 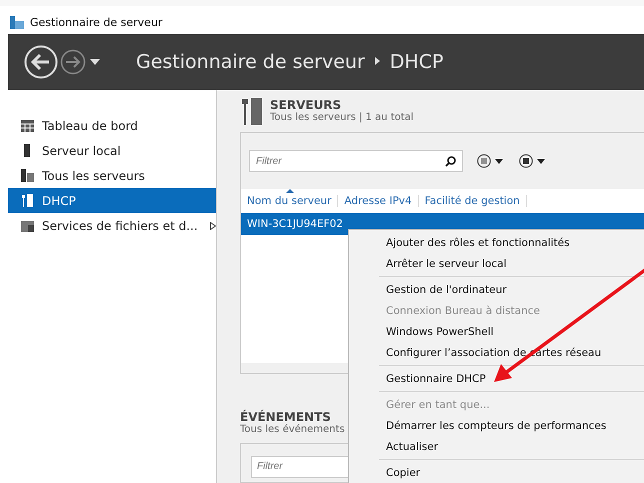 What do you see at coordinates (285, 417) in the screenshot?
I see `section-title: ÉVÉNEMENTS` at bounding box center [285, 417].